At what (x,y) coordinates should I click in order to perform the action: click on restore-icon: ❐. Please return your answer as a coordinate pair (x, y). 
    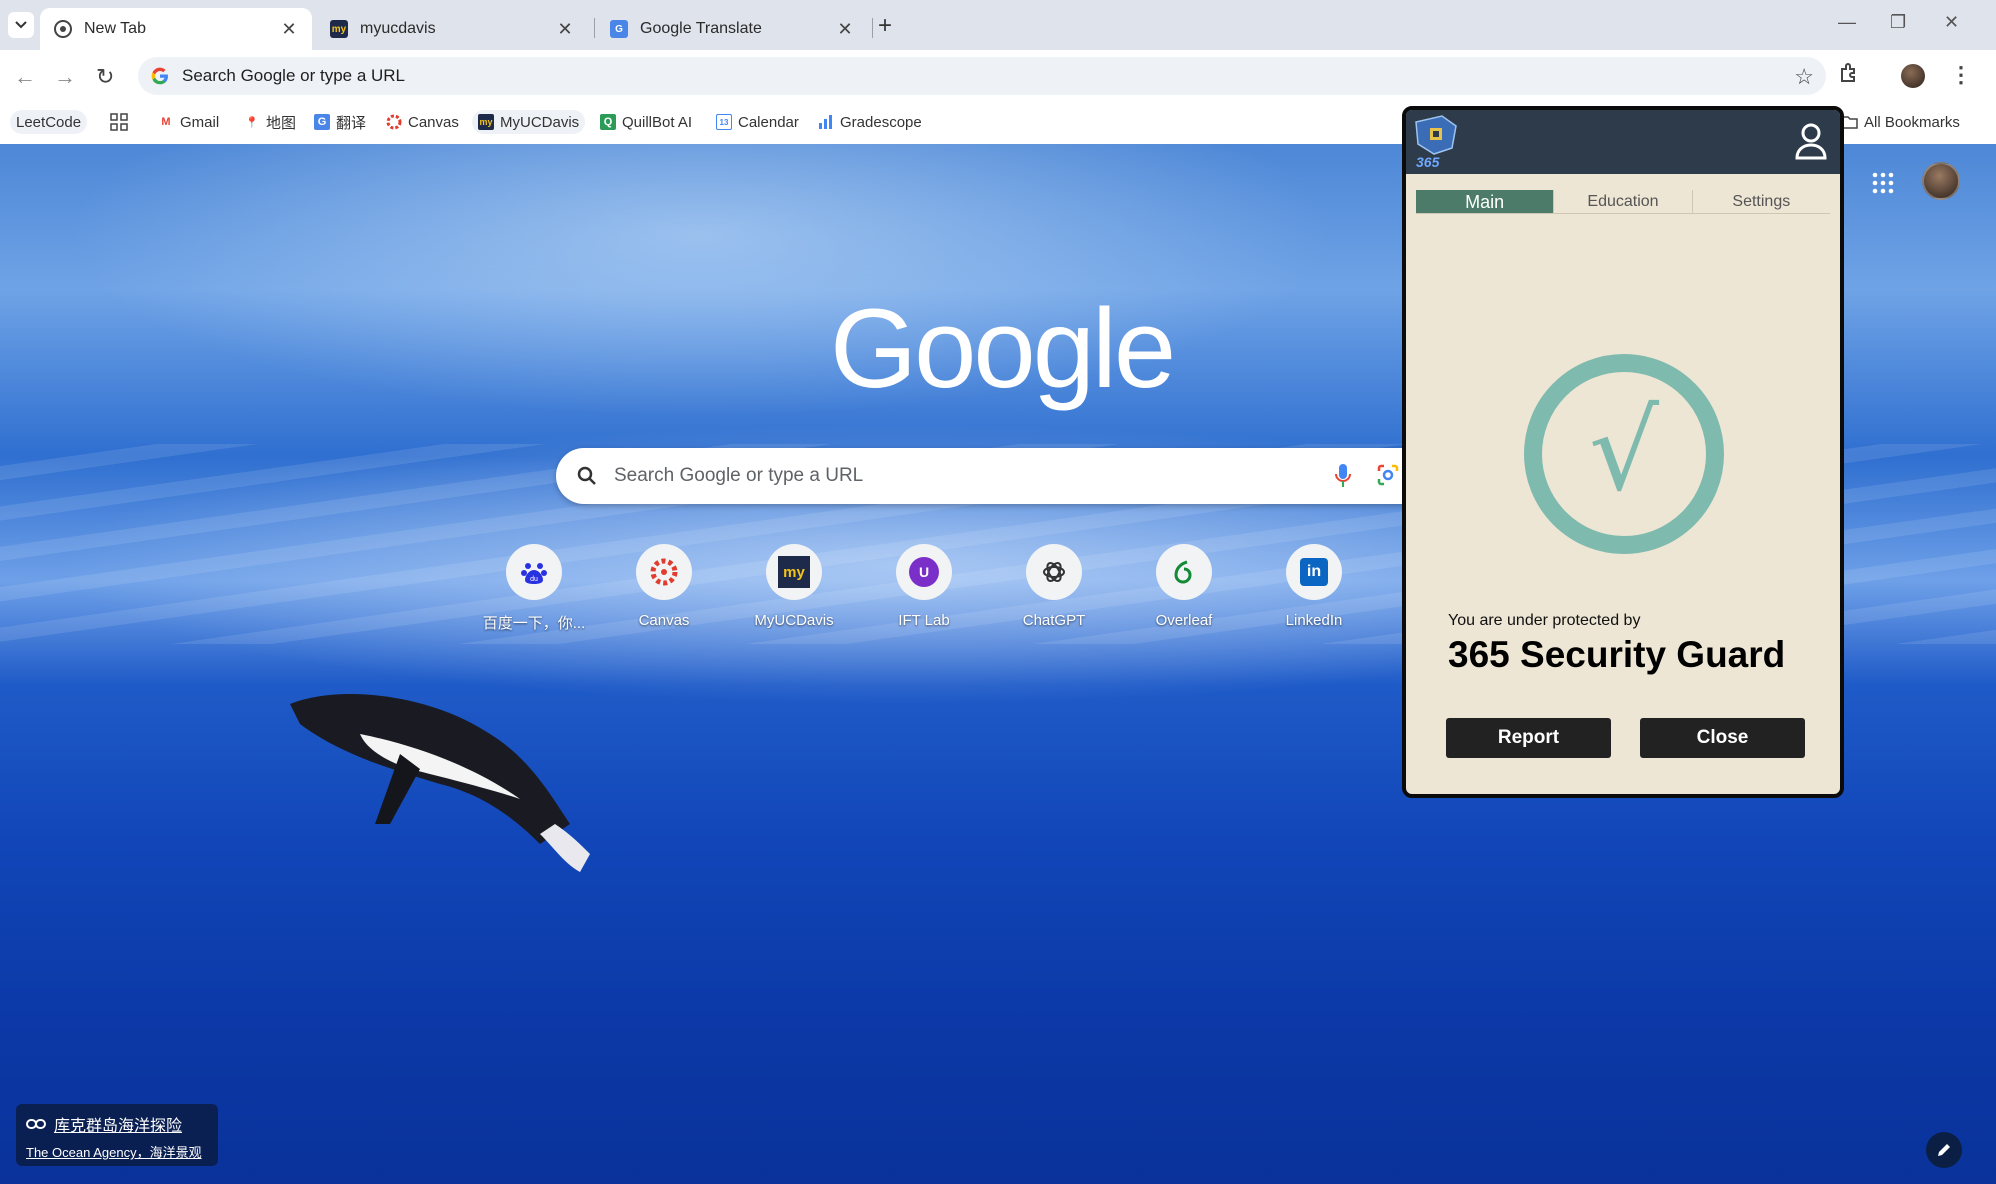
    Looking at the image, I should click on (1898, 22).